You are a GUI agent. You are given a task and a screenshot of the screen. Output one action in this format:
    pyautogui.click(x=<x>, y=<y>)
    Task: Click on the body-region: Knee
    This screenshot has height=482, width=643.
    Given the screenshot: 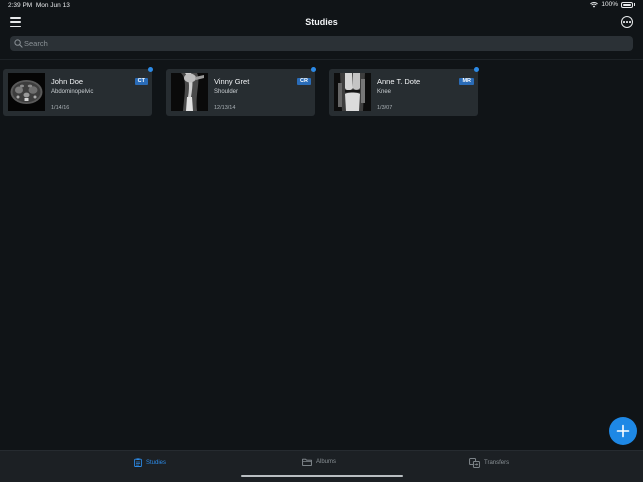 What is the action you would take?
    pyautogui.click(x=384, y=92)
    